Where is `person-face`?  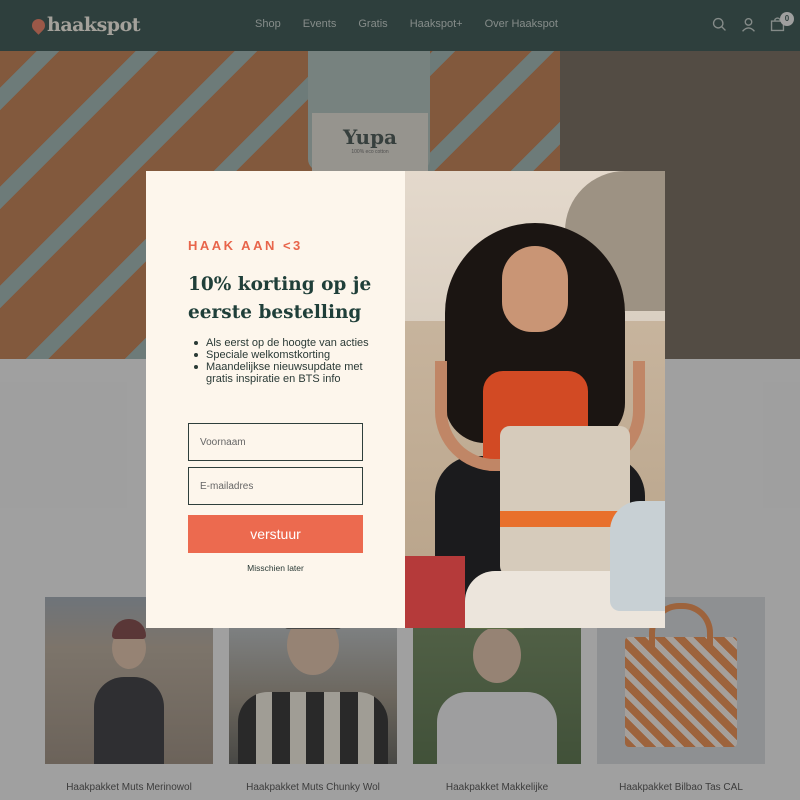
person-face is located at coordinates (535, 289).